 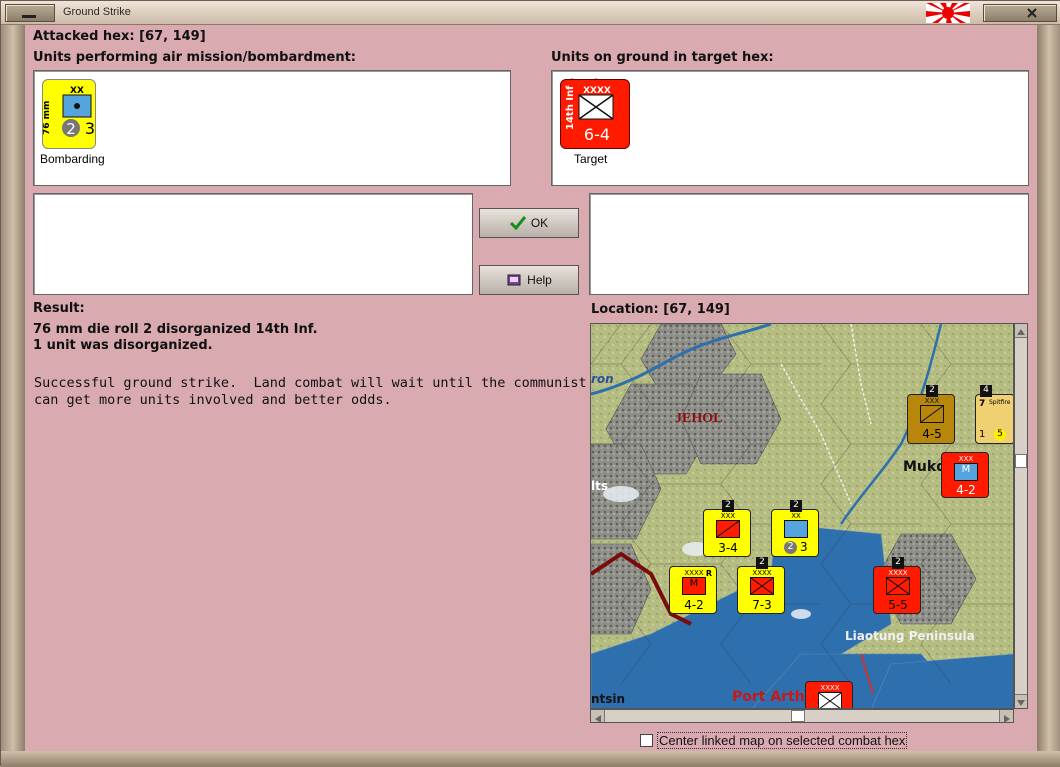 What do you see at coordinates (762, 573) in the screenshot?
I see `map-counter-7-size: XXXX` at bounding box center [762, 573].